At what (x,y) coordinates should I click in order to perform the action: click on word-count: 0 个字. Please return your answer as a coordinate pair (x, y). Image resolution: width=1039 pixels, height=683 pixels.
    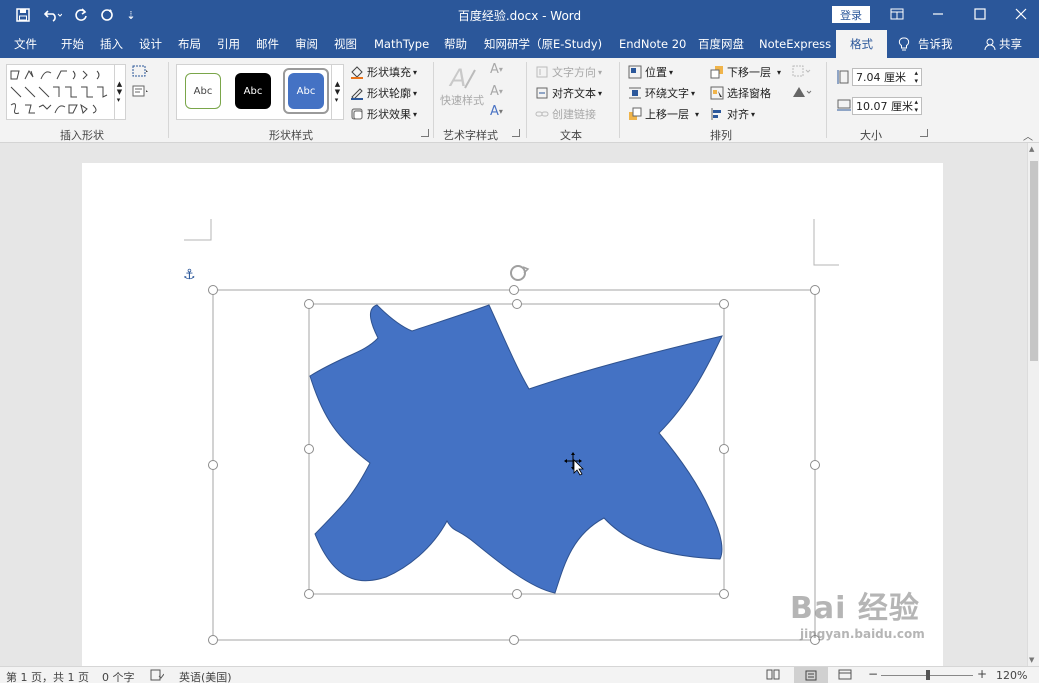
    Looking at the image, I should click on (118, 676).